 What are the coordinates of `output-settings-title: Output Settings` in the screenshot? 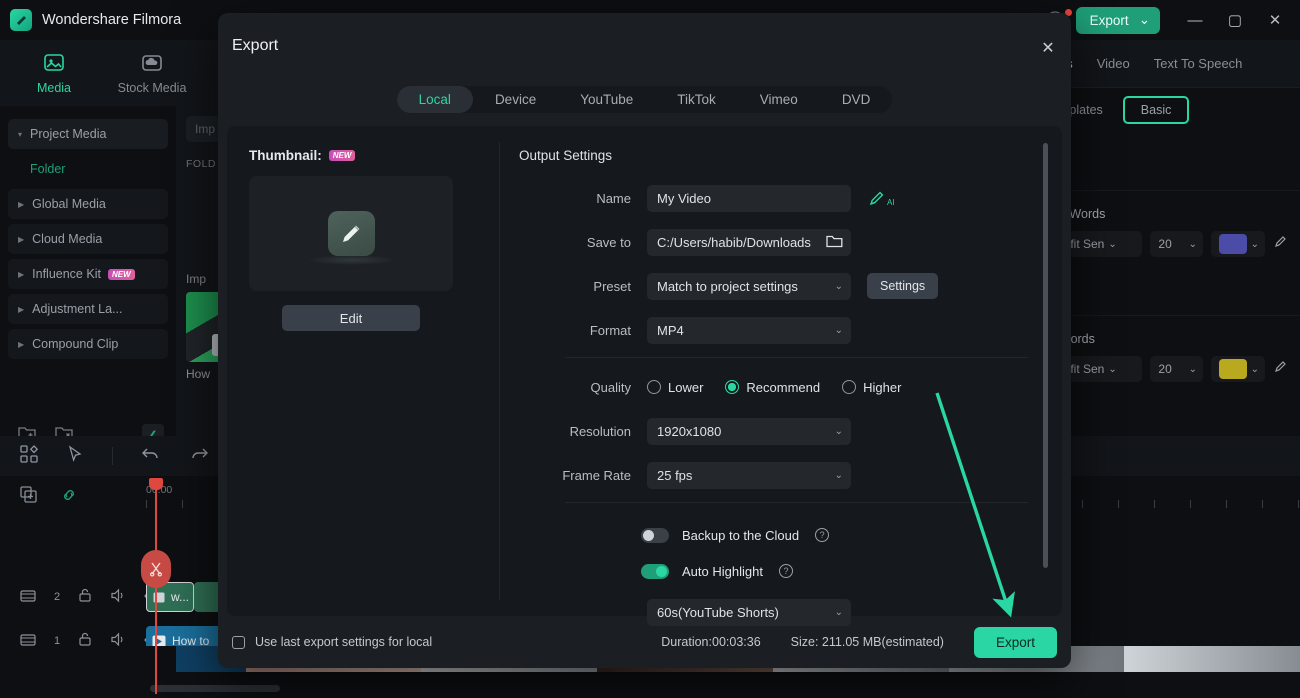 It's located at (566, 155).